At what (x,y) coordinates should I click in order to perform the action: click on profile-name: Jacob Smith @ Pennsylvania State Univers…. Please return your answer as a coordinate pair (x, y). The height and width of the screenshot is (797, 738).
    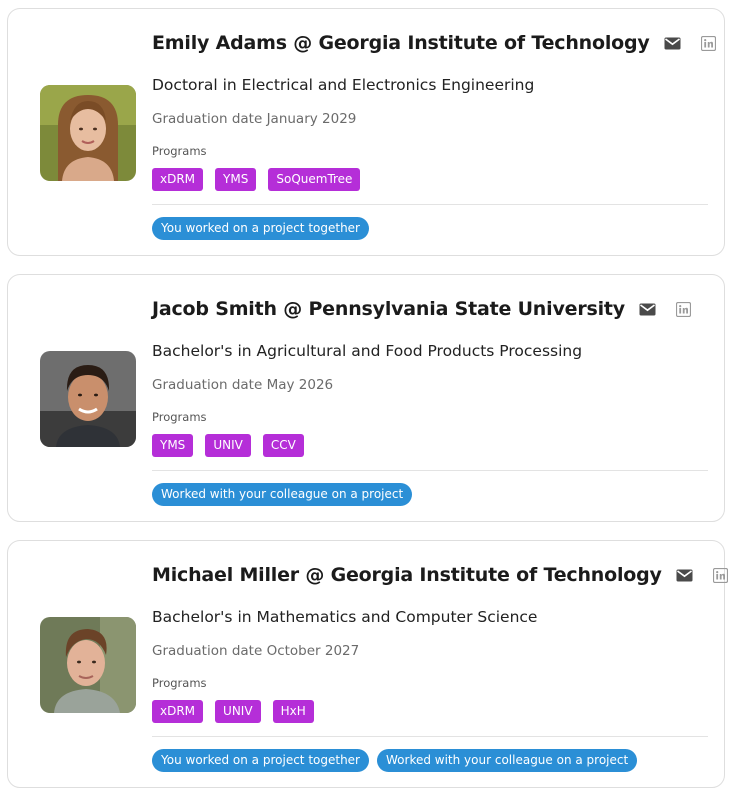
    Looking at the image, I should click on (388, 309).